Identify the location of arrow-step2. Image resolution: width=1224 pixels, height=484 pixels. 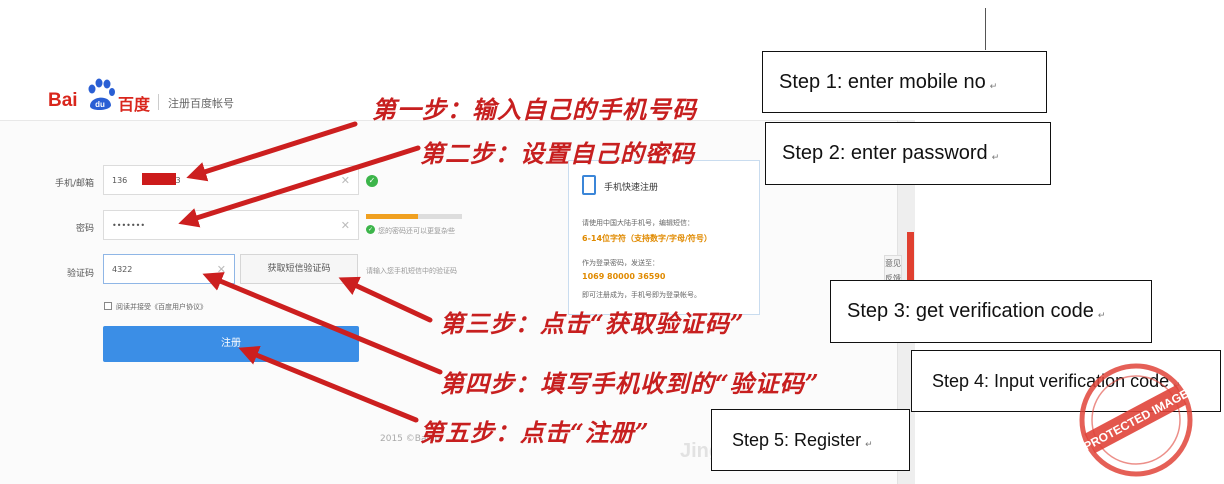
(299, 186).